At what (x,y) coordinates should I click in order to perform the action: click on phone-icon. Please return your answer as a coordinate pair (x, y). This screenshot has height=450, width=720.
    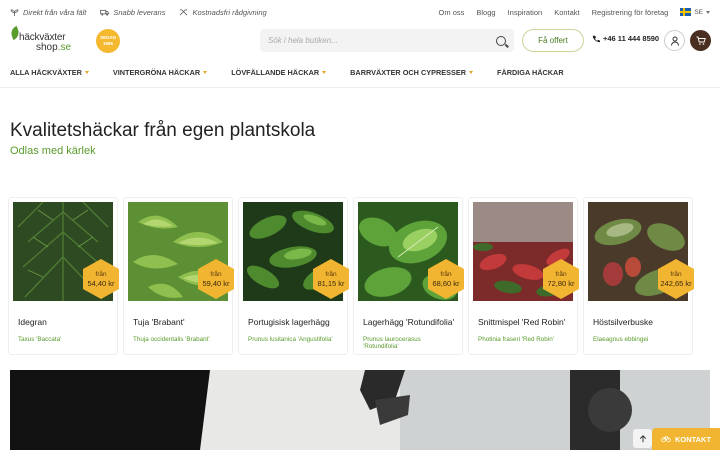
    Looking at the image, I should click on (596, 38).